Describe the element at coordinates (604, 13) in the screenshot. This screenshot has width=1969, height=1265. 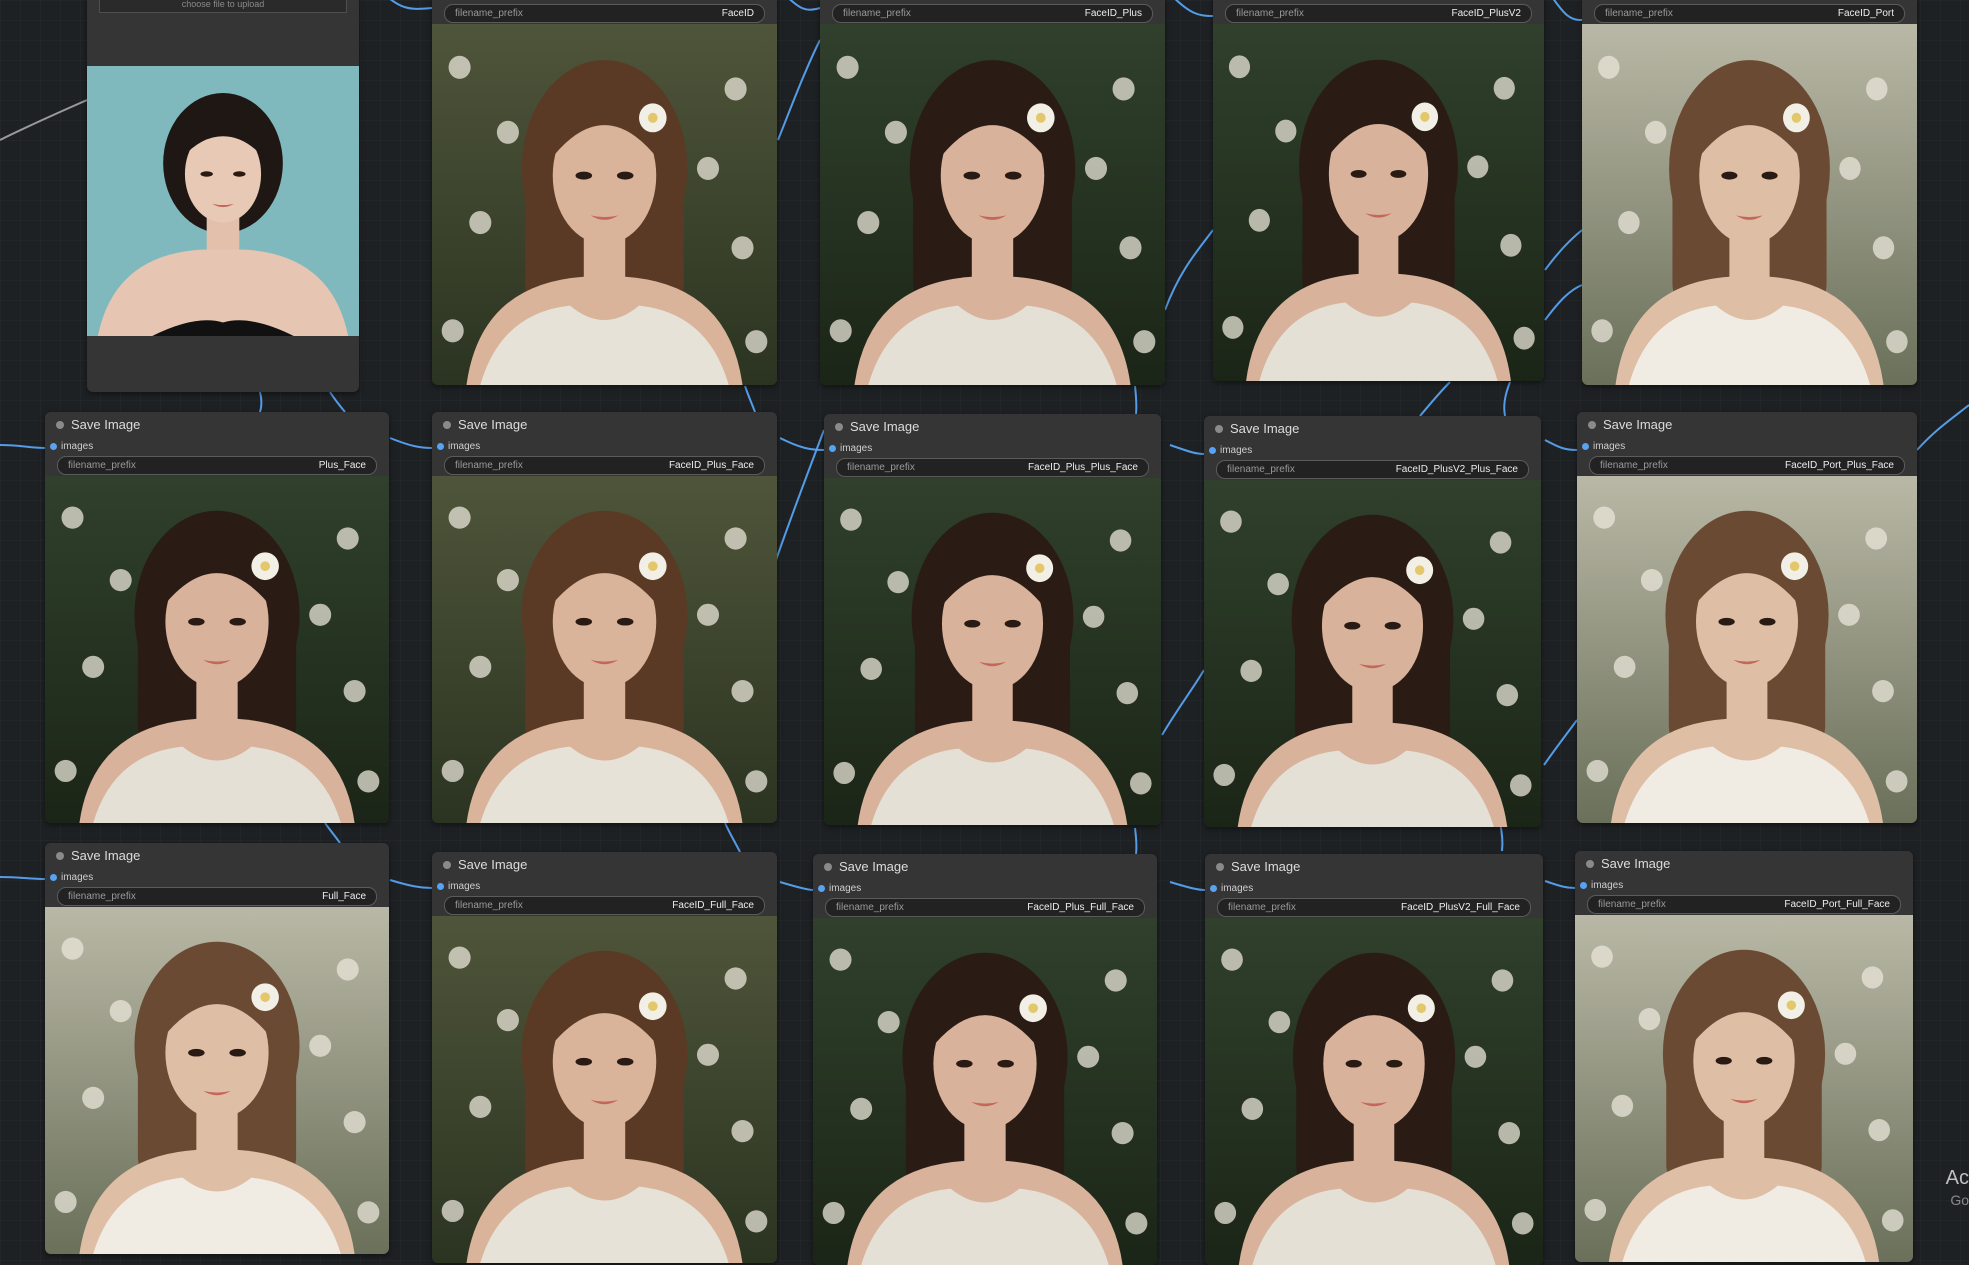
I see `filename-prefix-field: filename_prefix FaceID` at that location.